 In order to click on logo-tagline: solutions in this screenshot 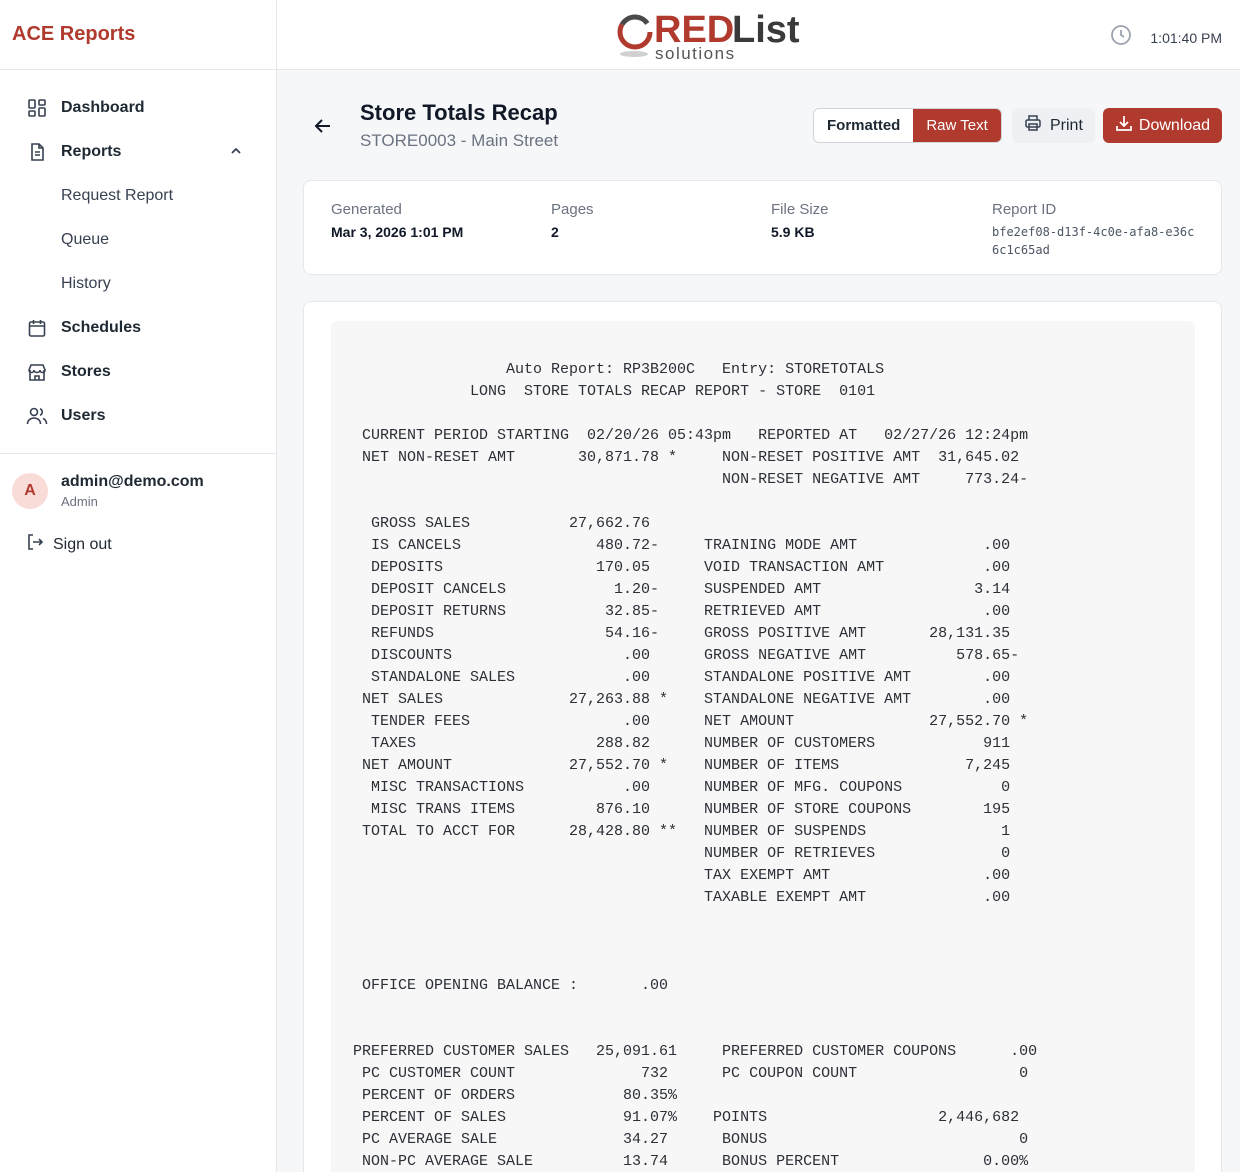, I will do `click(695, 53)`.